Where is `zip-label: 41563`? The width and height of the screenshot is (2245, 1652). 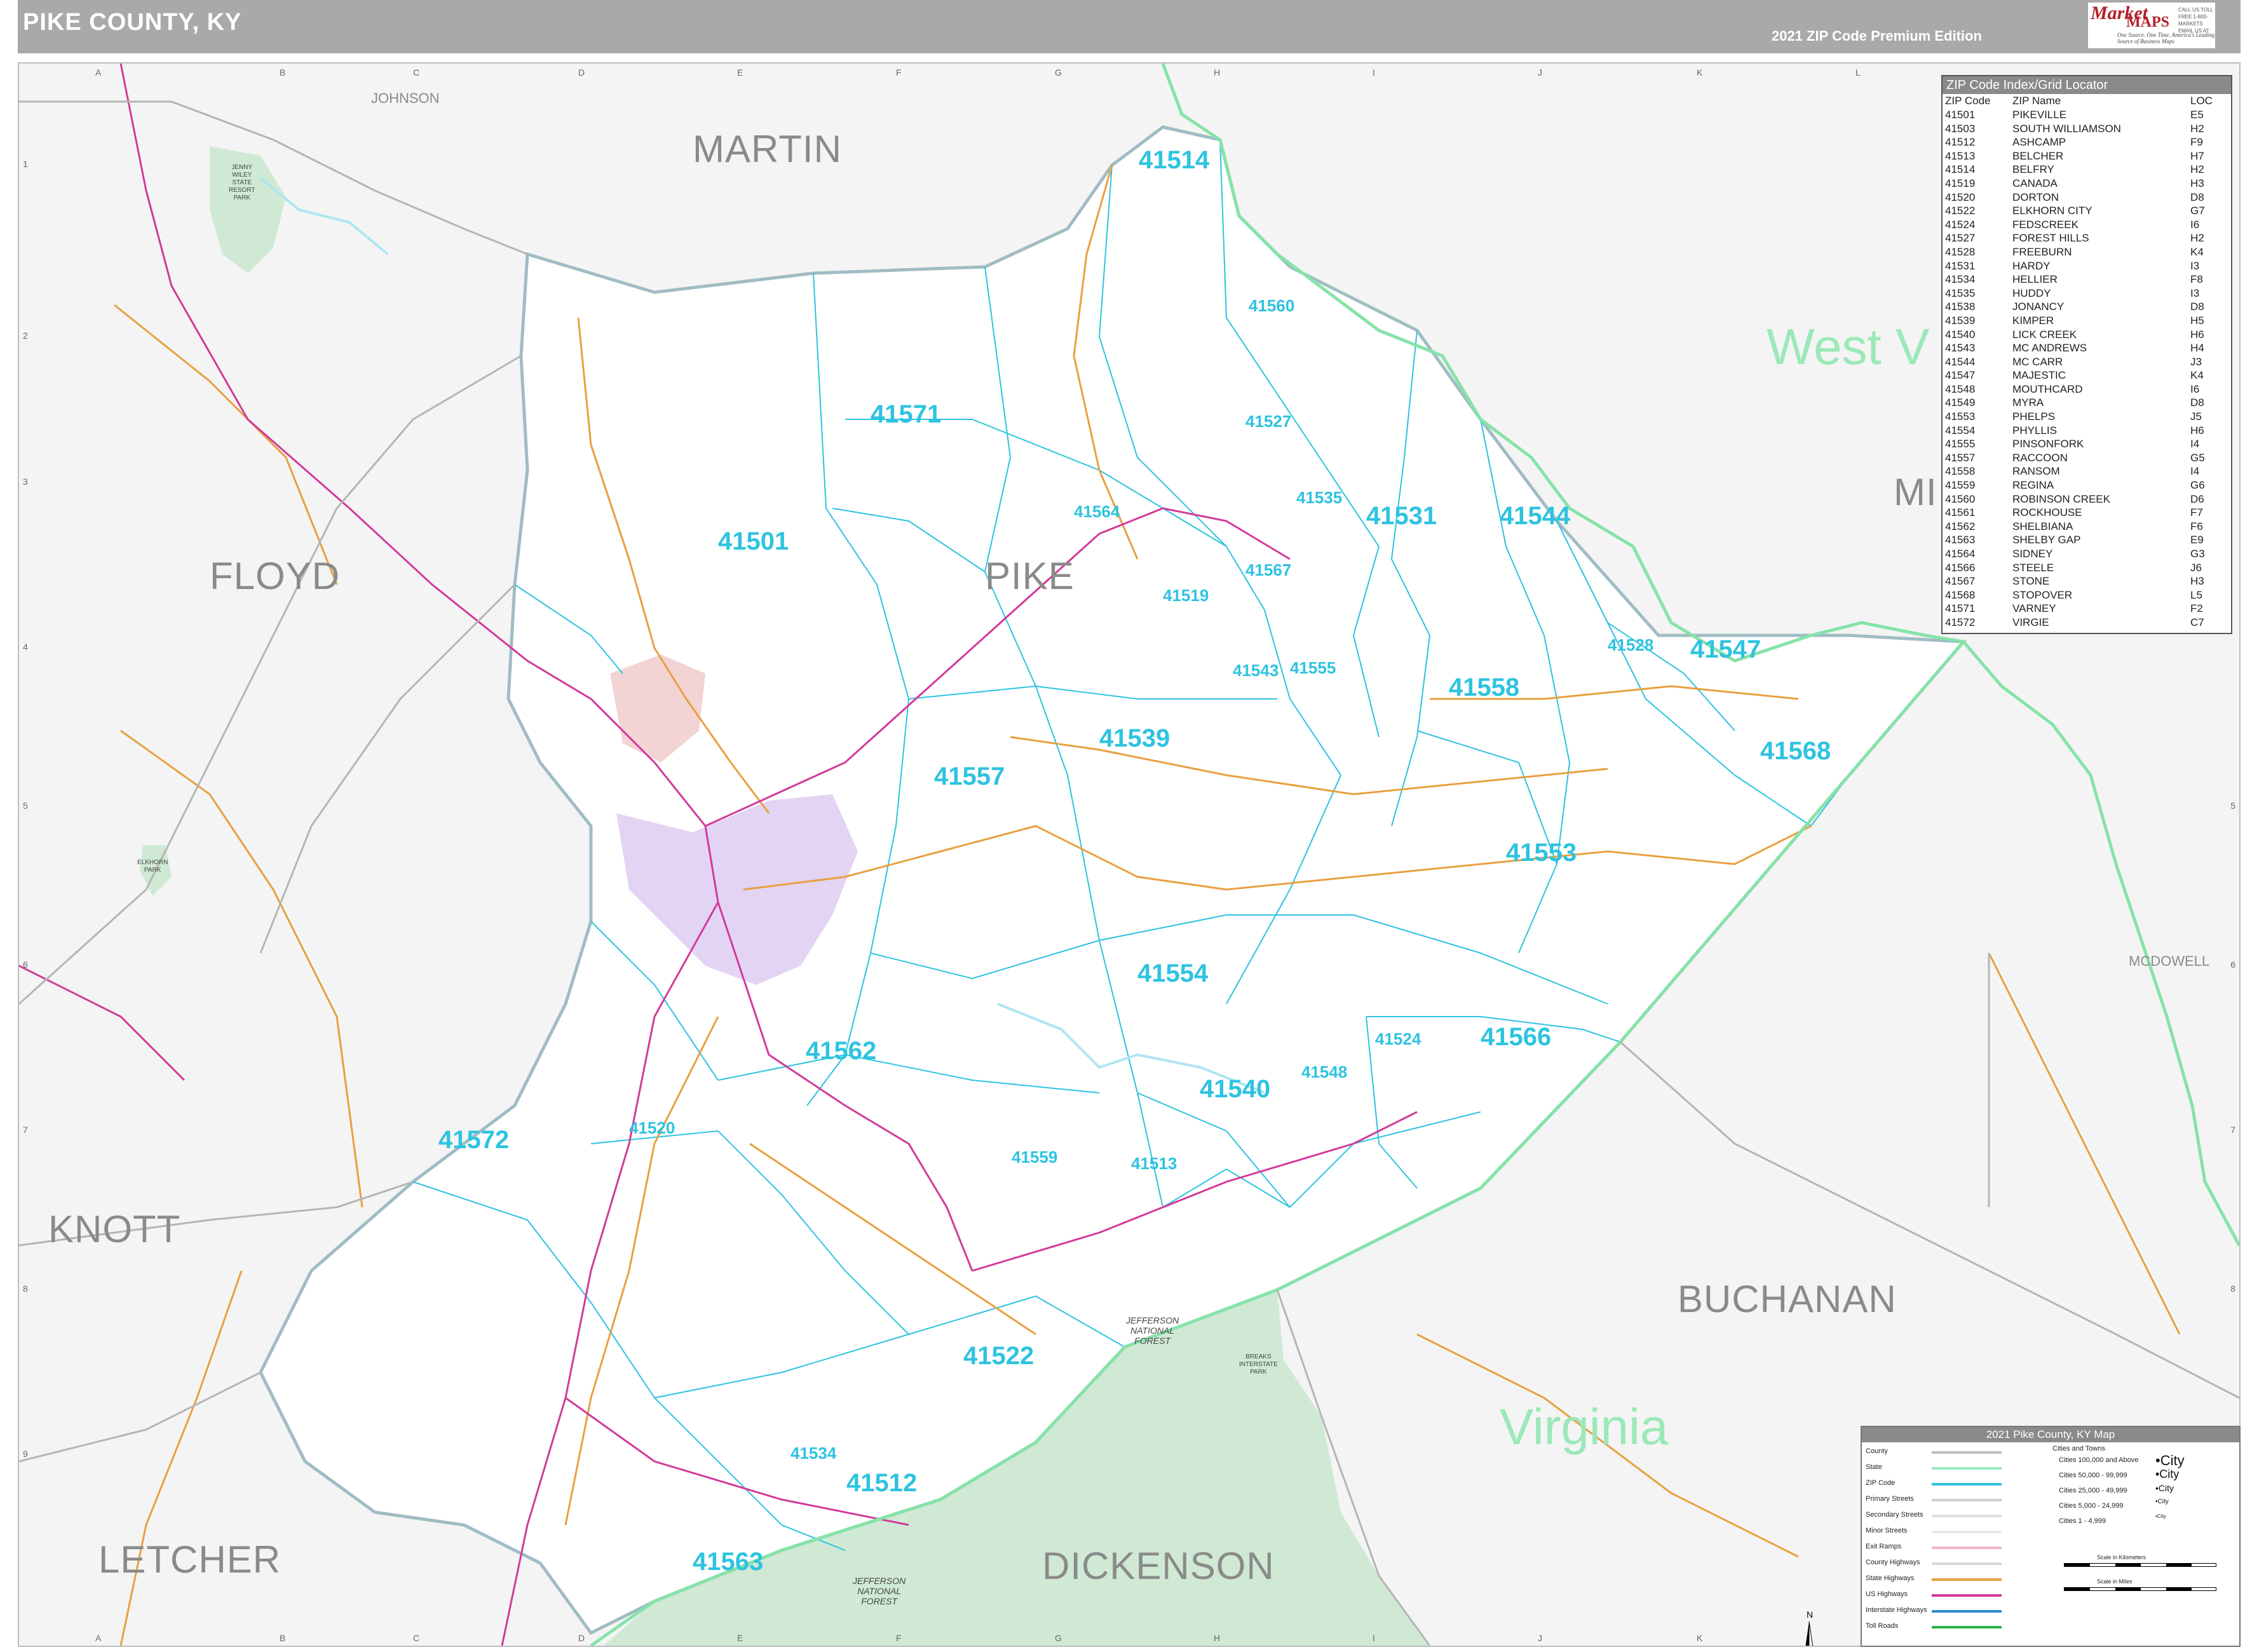
zip-label: 41563 is located at coordinates (728, 1562).